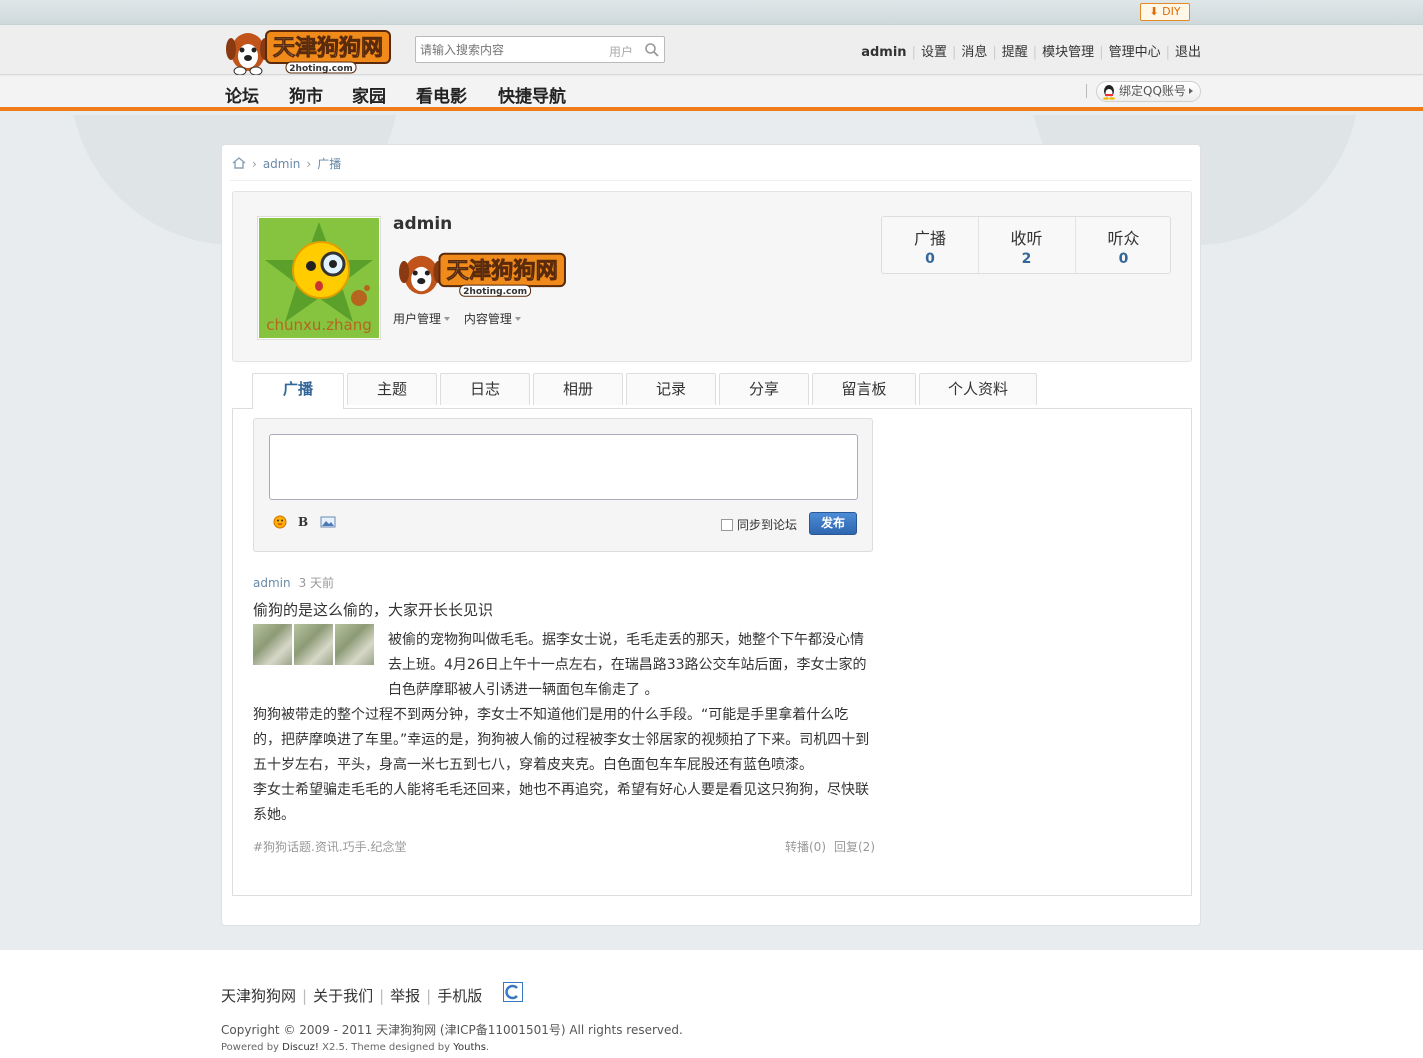  Describe the element at coordinates (1171, 11) in the screenshot. I see `diy-label: DIY` at that location.